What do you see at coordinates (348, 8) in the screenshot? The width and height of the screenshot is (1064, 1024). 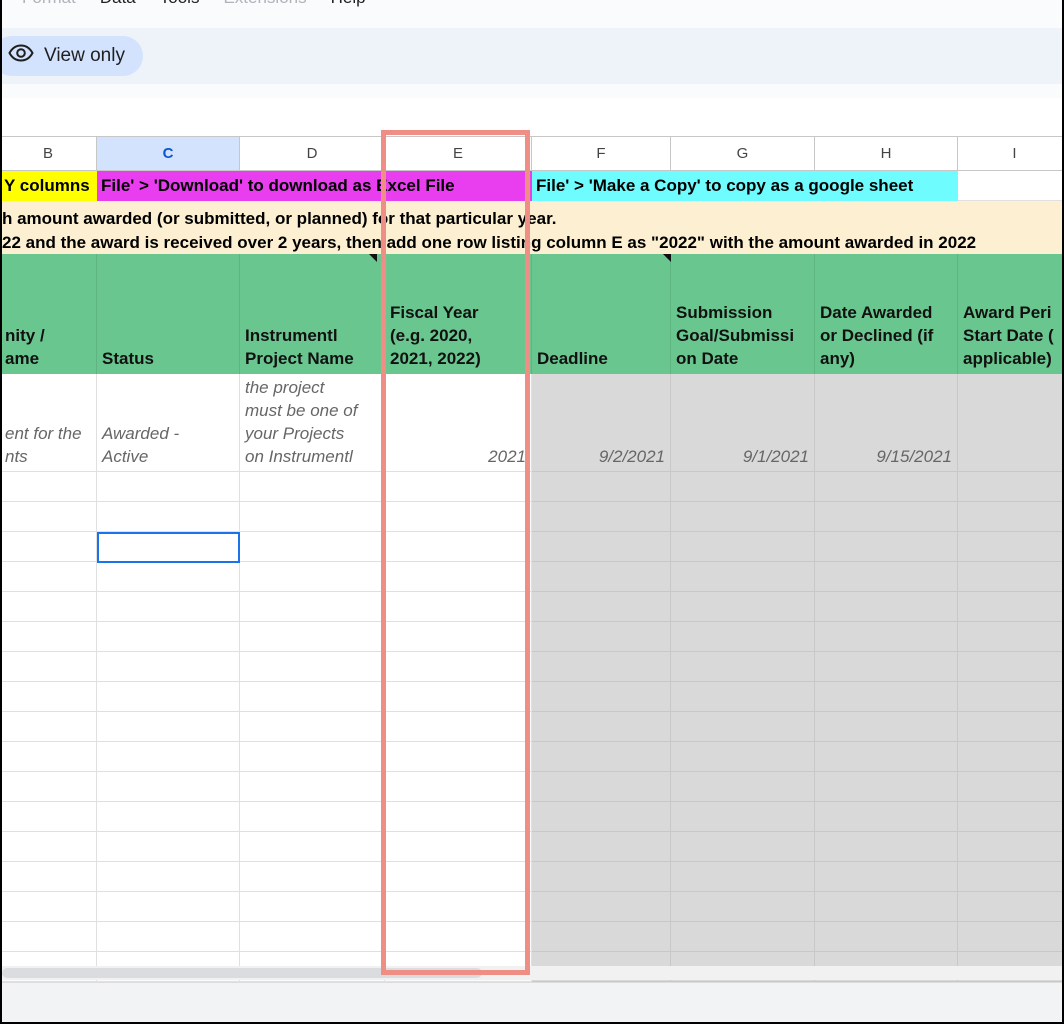 I see `menu-help: Help` at bounding box center [348, 8].